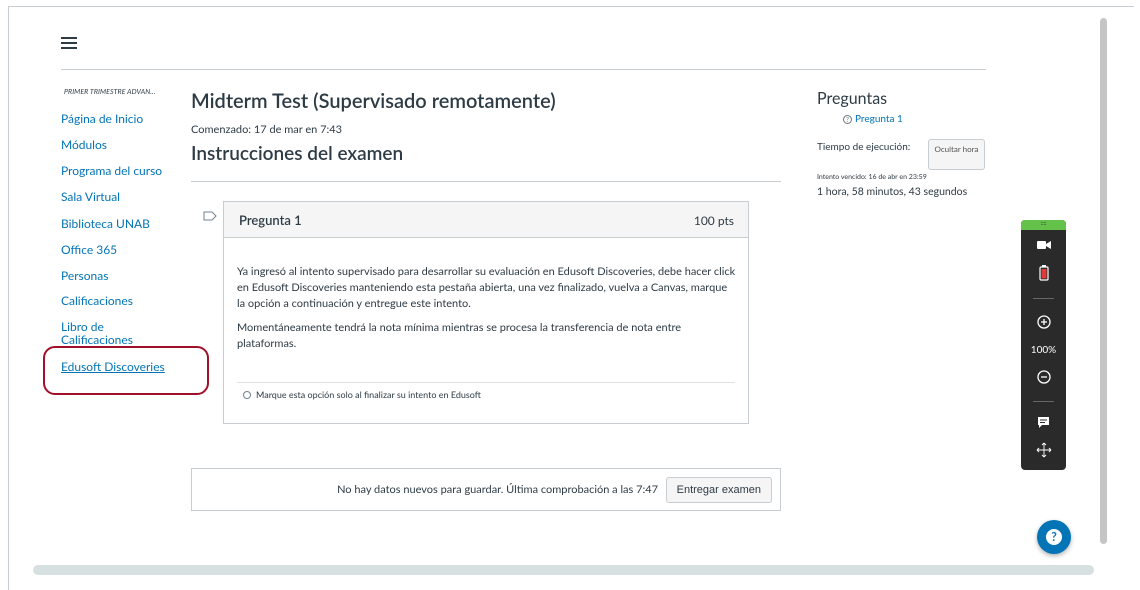 This screenshot has width=1140, height=590. What do you see at coordinates (105, 223) in the screenshot?
I see `nav-item-library: Biblioteca UNAB` at bounding box center [105, 223].